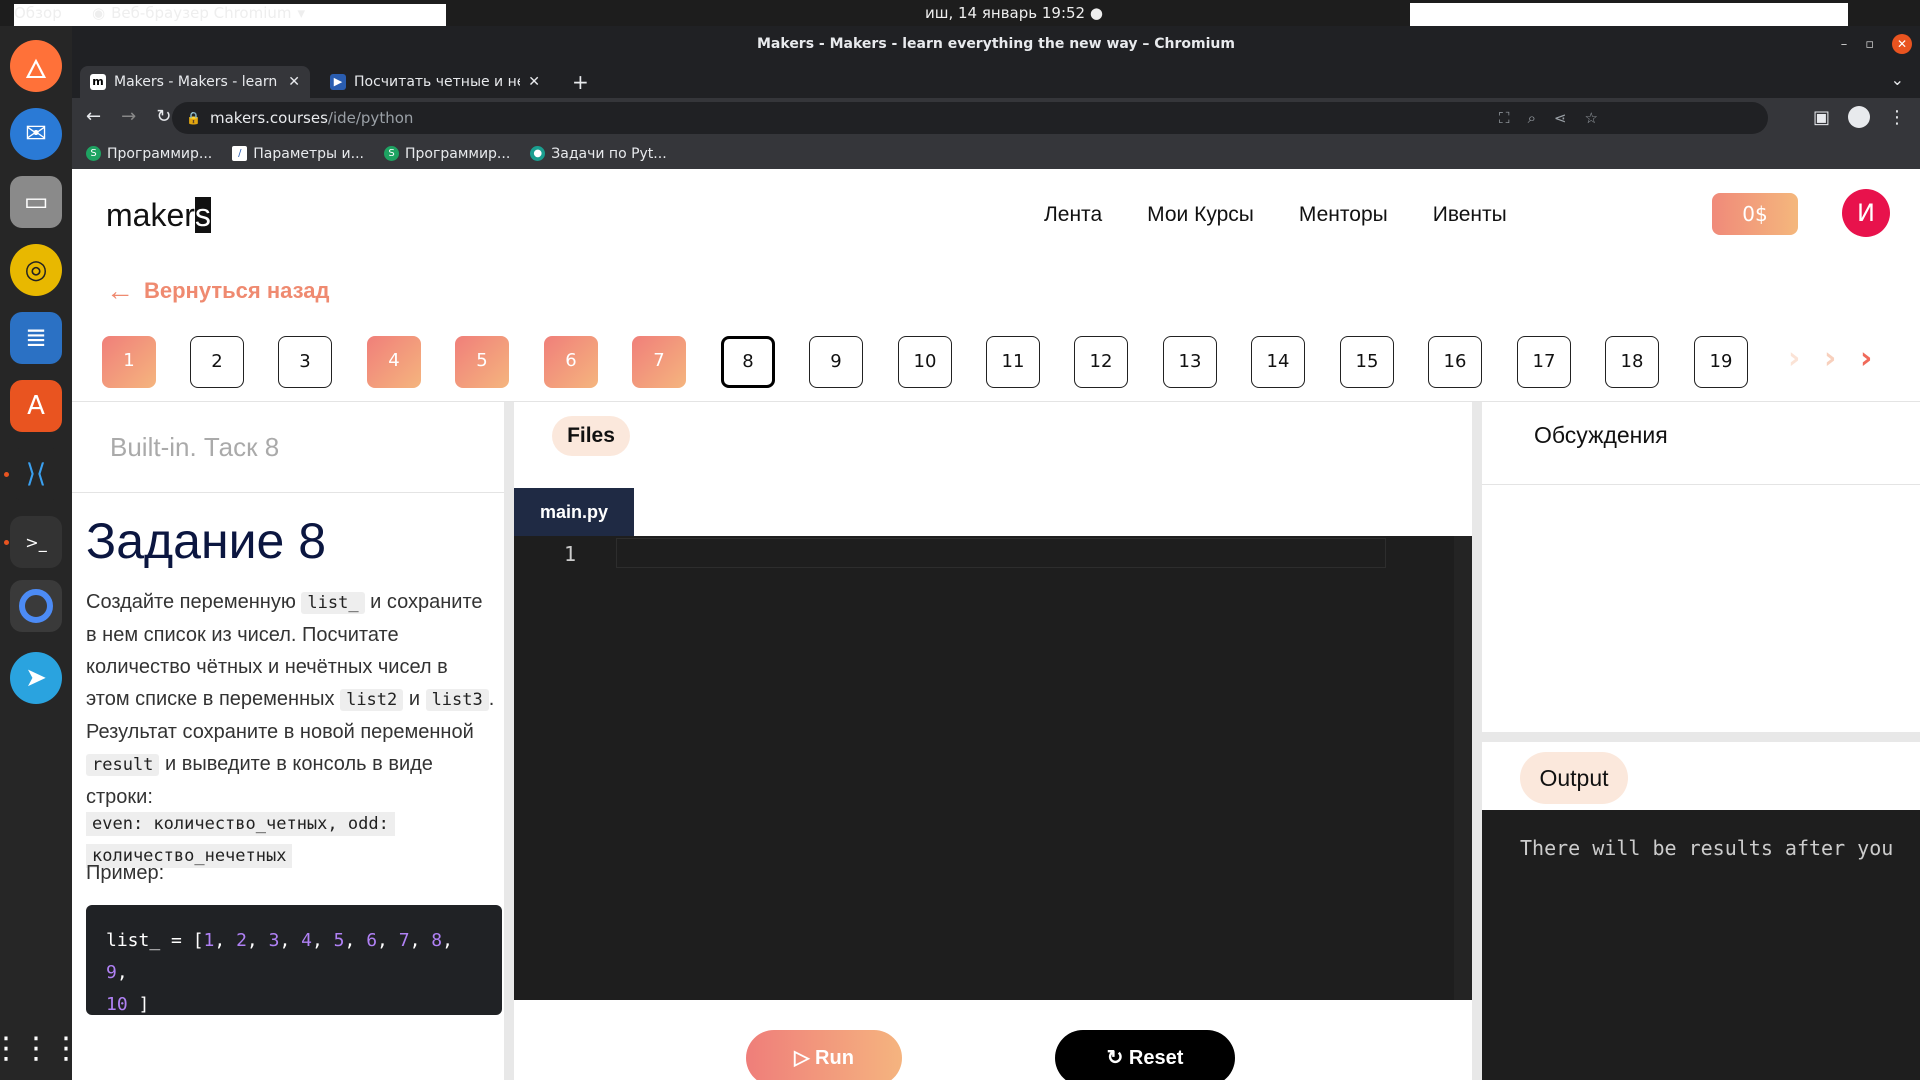 This screenshot has width=1920, height=1080. What do you see at coordinates (1470, 215) in the screenshot?
I see `nav-events: Ивенты` at bounding box center [1470, 215].